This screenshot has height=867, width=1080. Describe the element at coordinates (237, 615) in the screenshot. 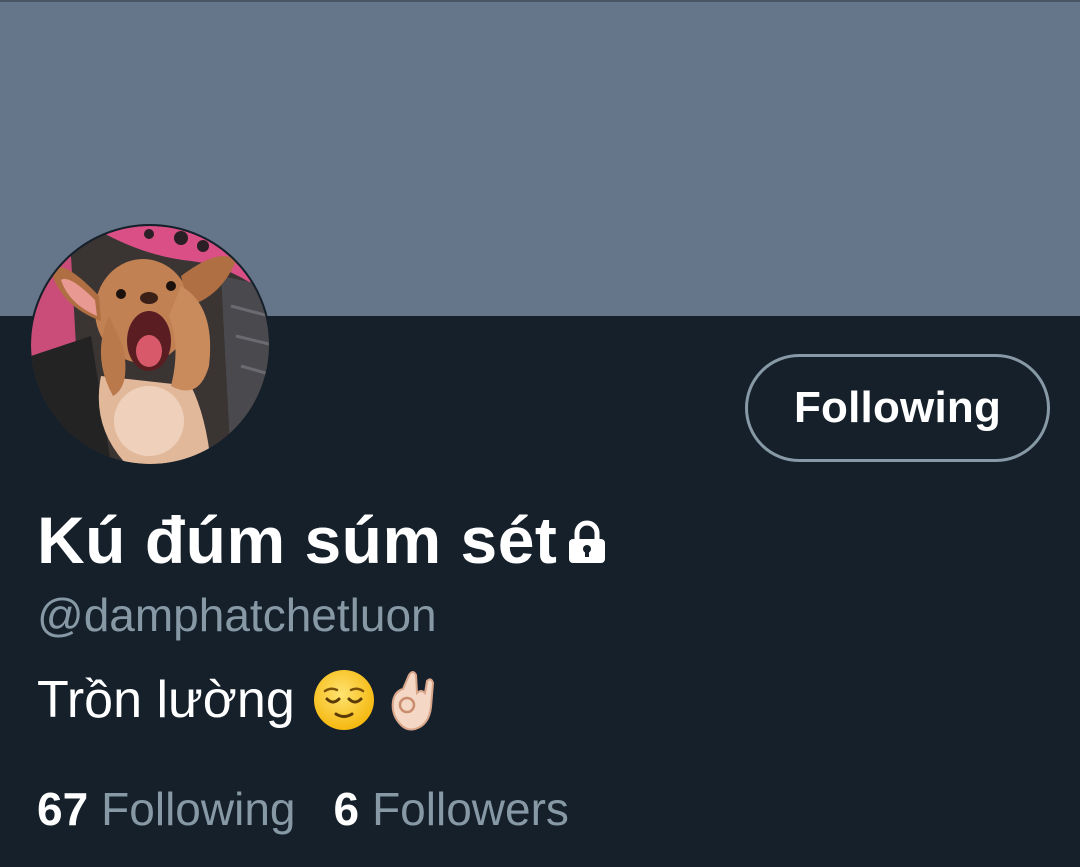

I see `user-handle: @damphatchetluon` at that location.